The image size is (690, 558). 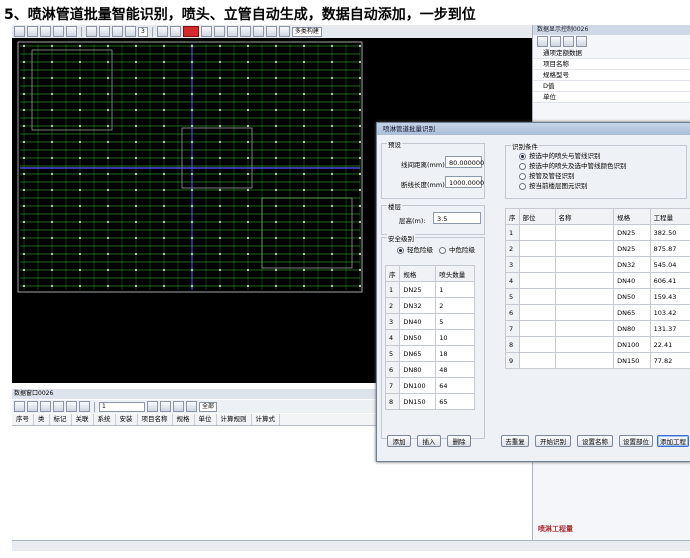 What do you see at coordinates (597, 280) in the screenshot?
I see `table-row: 4 DN40 606.41` at bounding box center [597, 280].